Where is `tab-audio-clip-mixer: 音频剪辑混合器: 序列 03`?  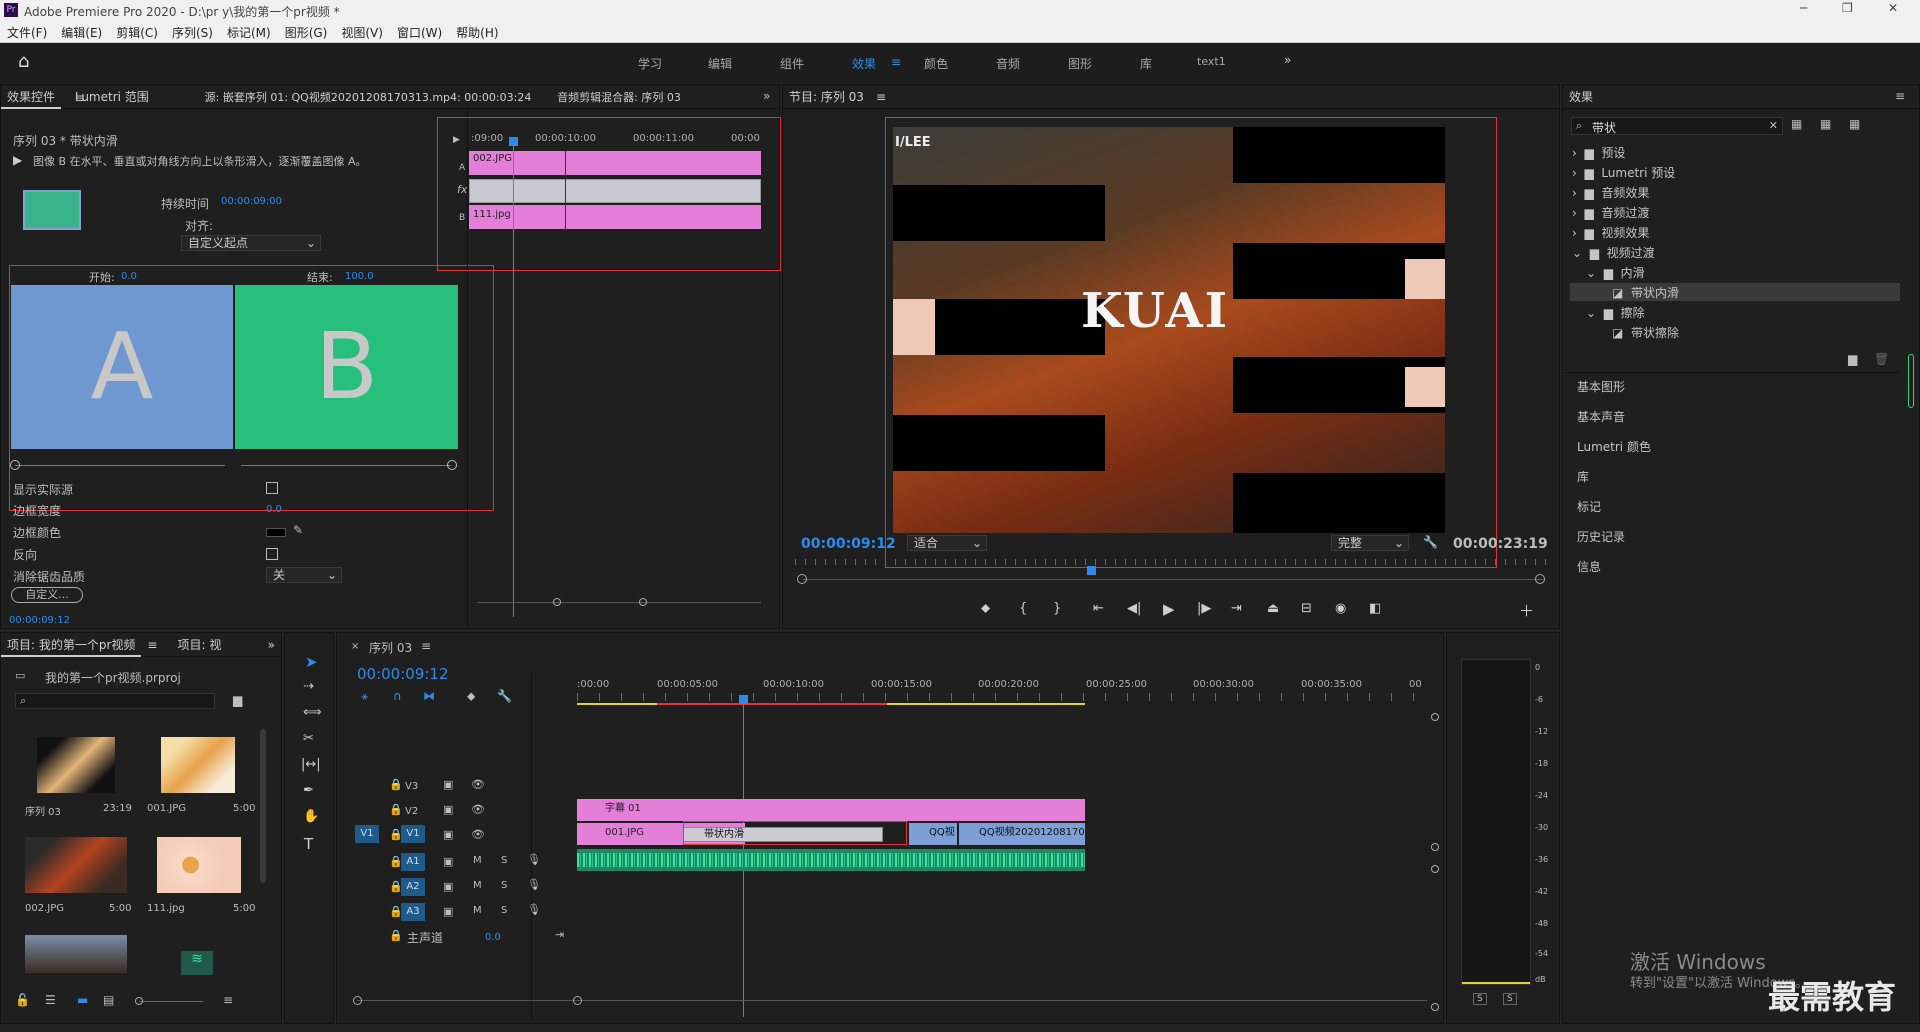
tab-audio-clip-mixer: 音频剪辑混合器: 序列 03 is located at coordinates (619, 97).